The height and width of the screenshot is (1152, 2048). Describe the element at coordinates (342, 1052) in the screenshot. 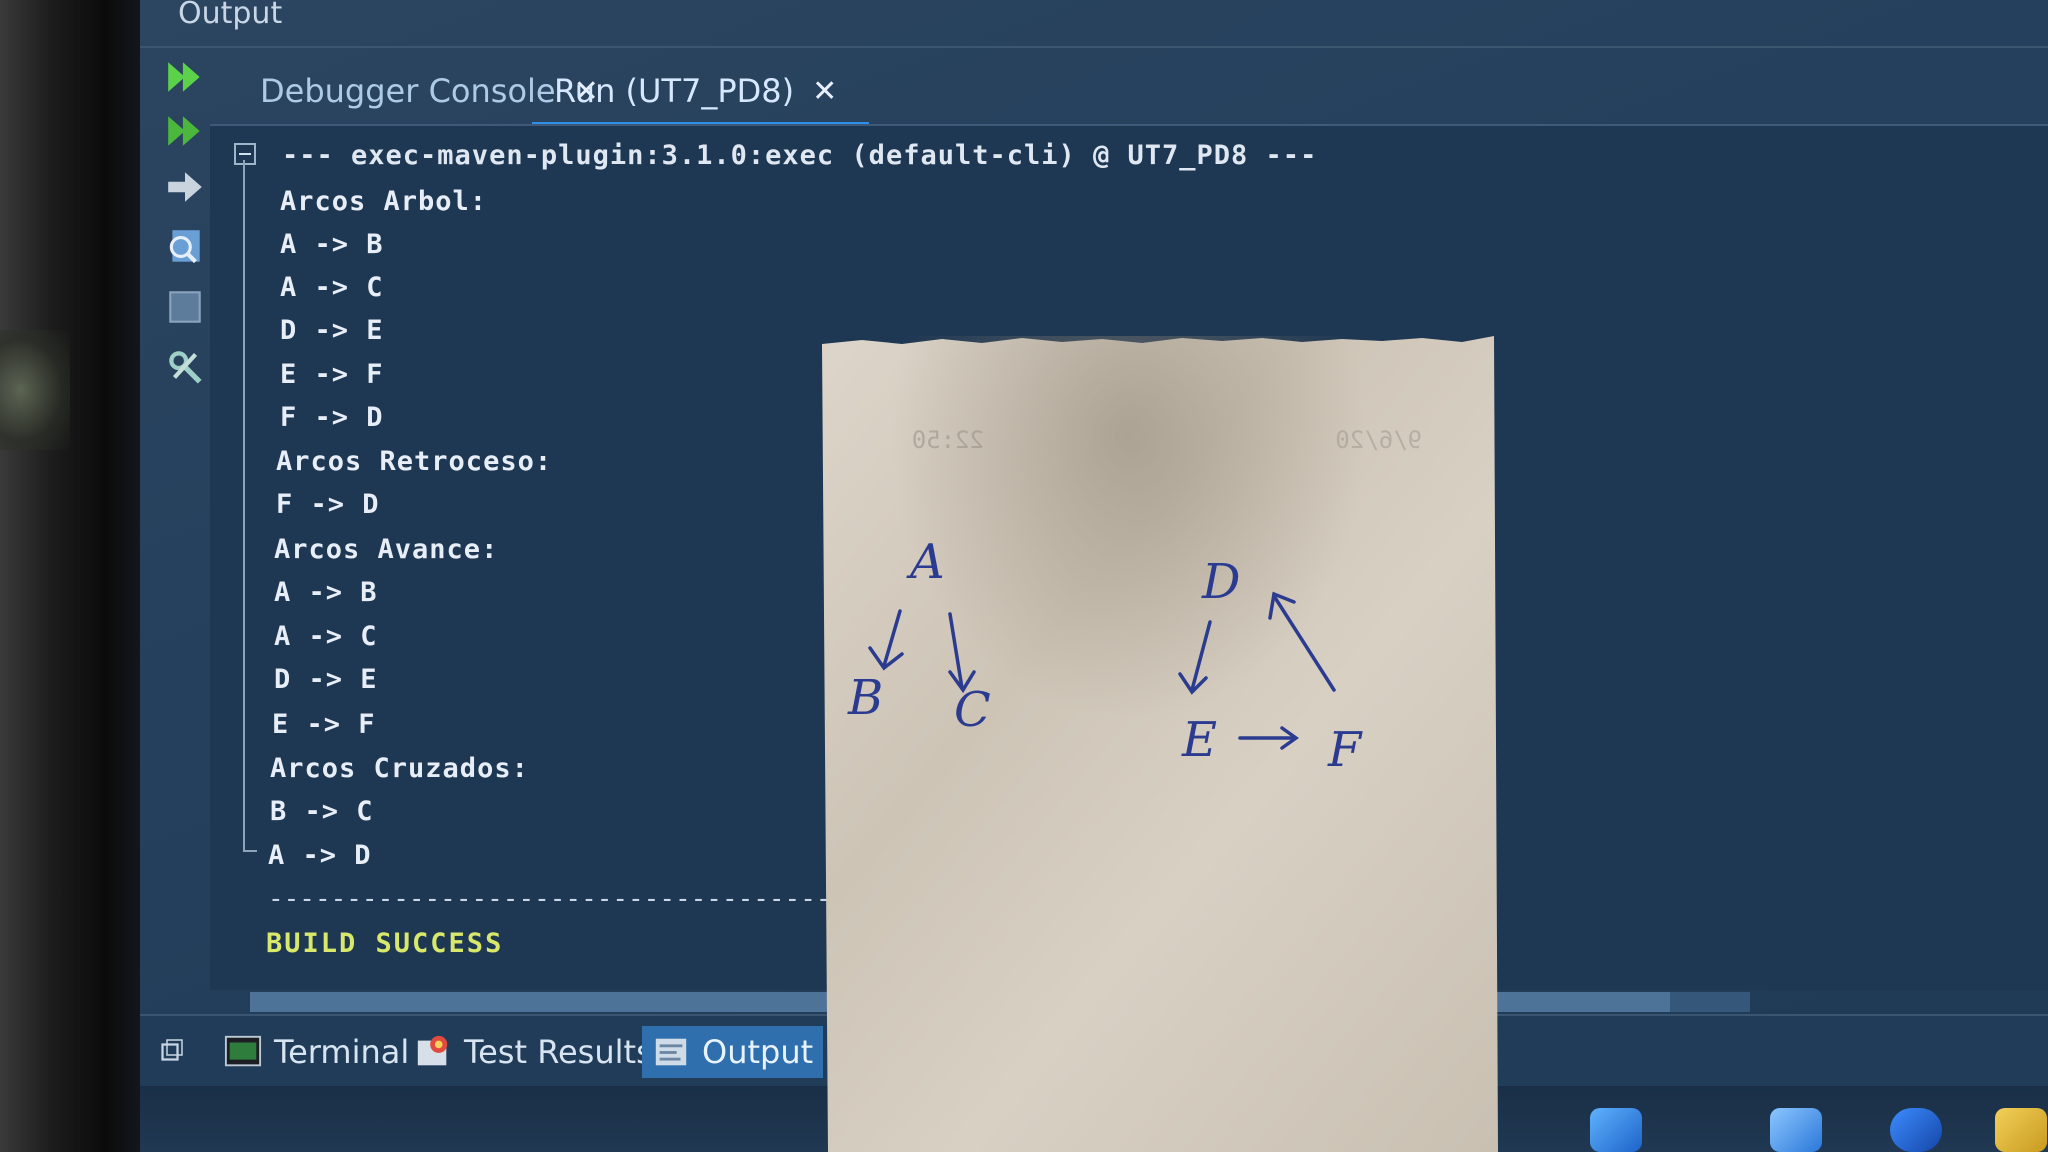

I see `bottom-tab-label: Terminal` at that location.